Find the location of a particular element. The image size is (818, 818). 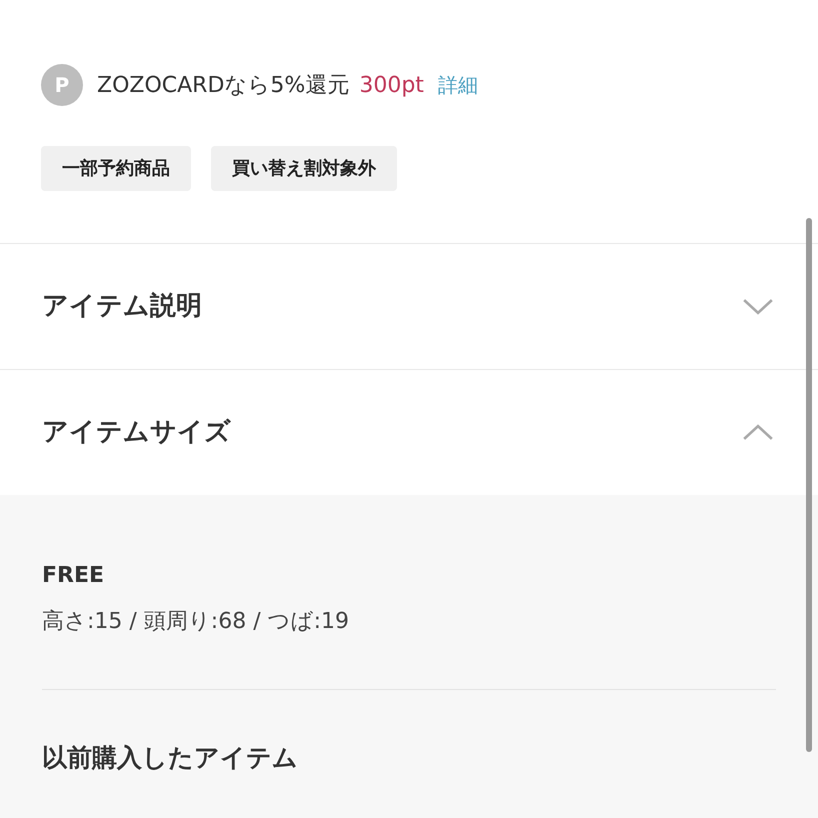

size-name: FREE is located at coordinates (74, 576).